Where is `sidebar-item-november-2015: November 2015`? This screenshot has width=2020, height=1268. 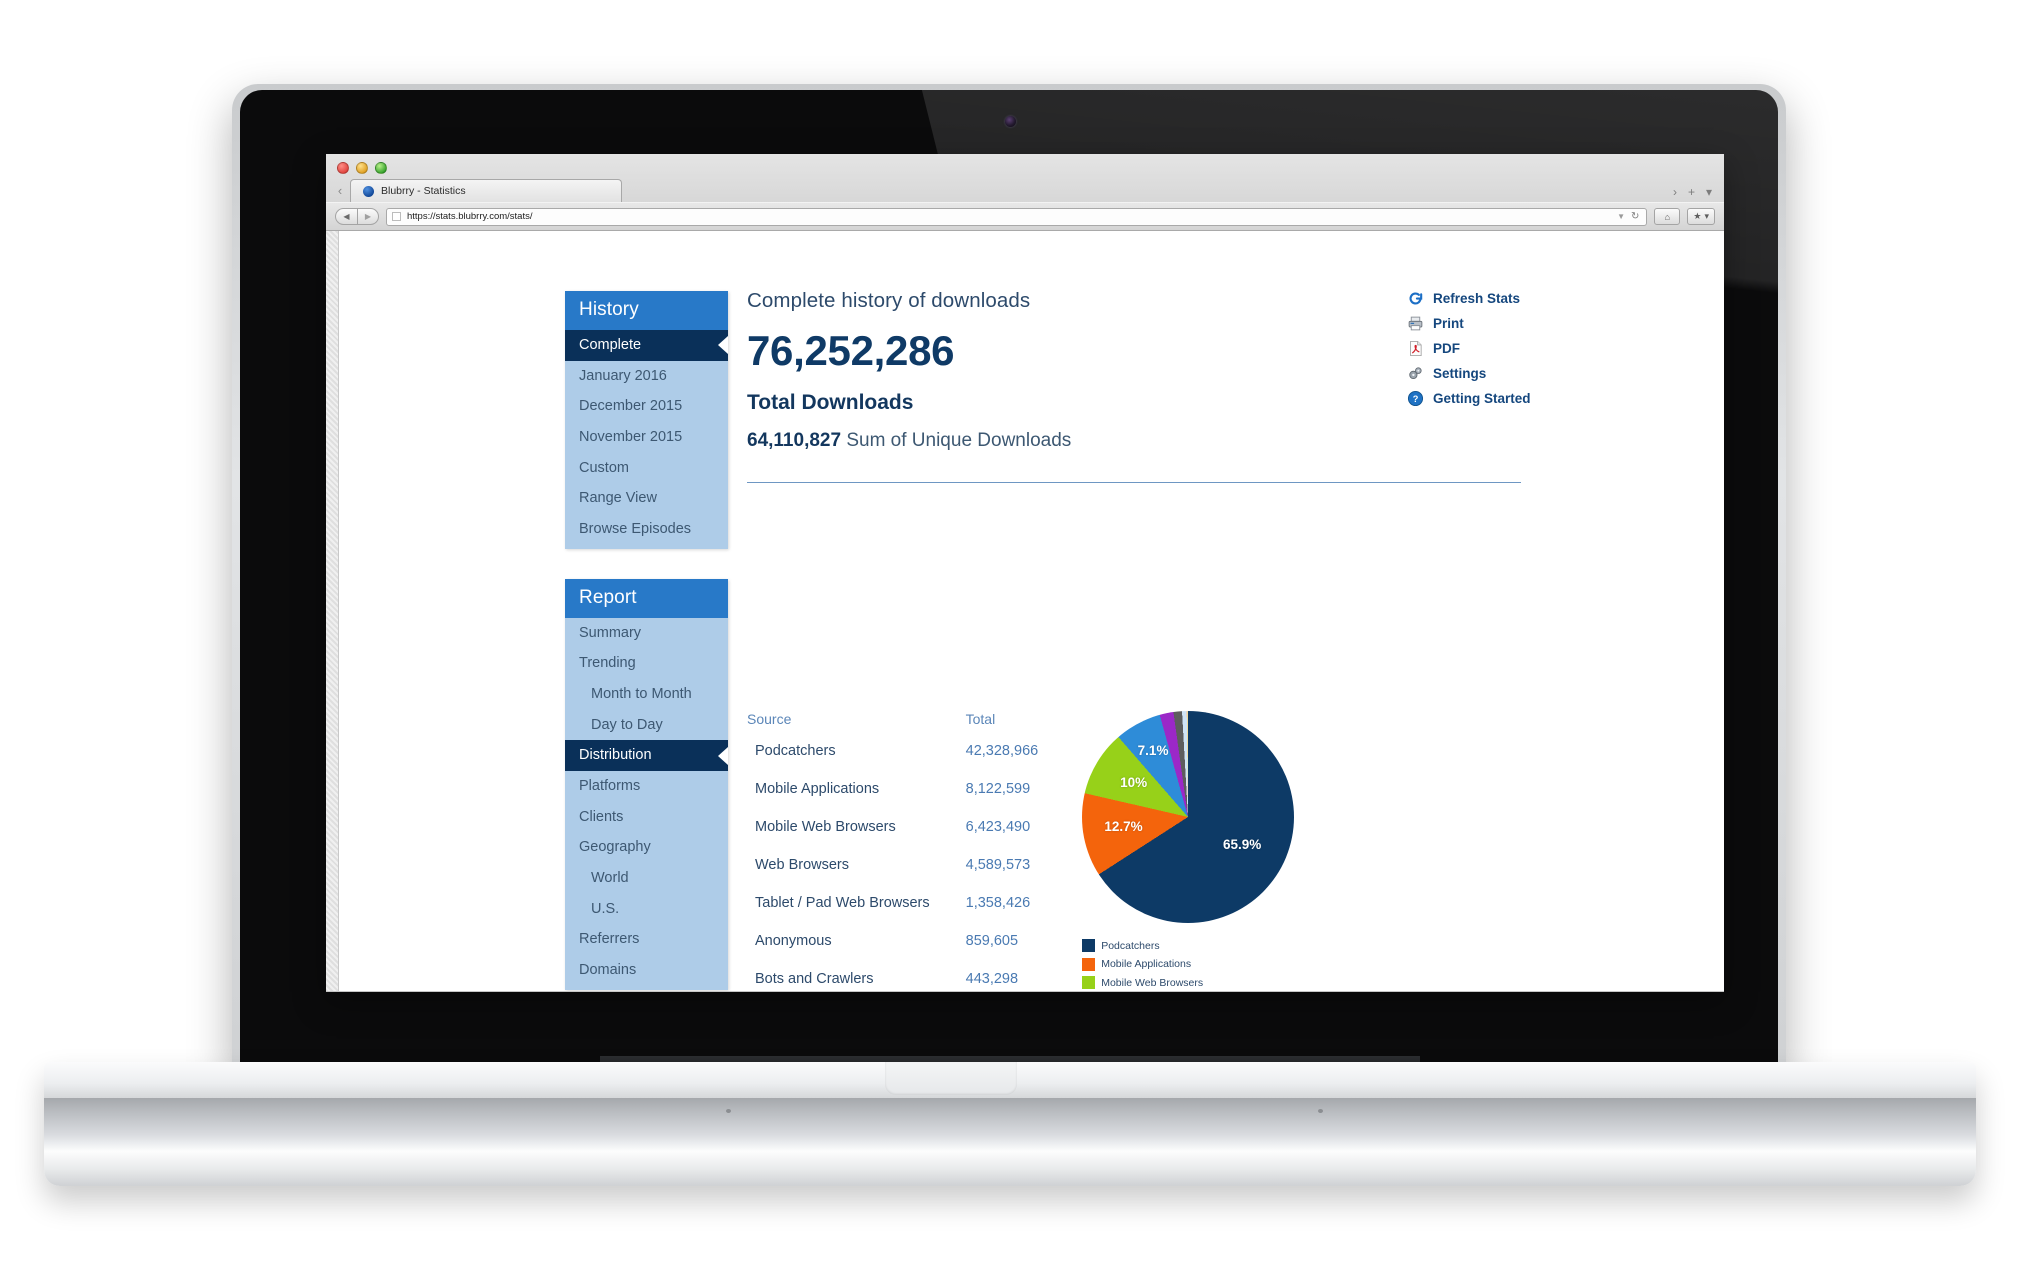 sidebar-item-november-2015: November 2015 is located at coordinates (646, 437).